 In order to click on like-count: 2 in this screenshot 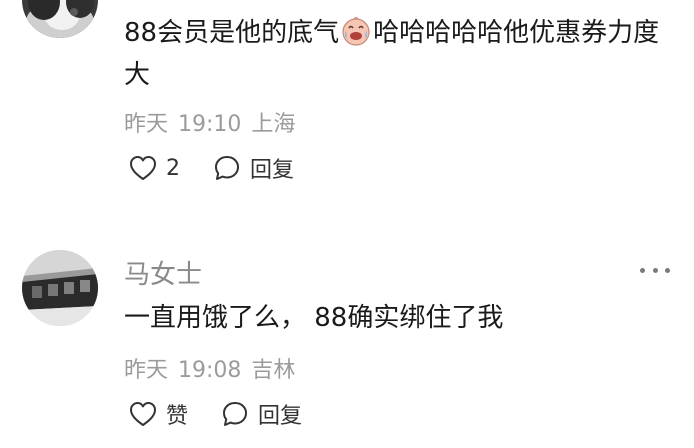, I will do `click(173, 168)`.